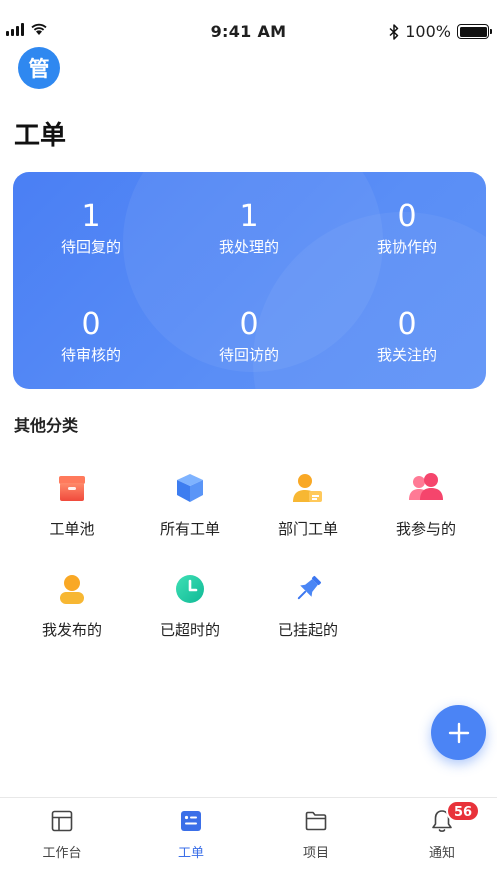 The height and width of the screenshot is (883, 497). What do you see at coordinates (248, 355) in the screenshot?
I see `stat-label: 待回访的` at bounding box center [248, 355].